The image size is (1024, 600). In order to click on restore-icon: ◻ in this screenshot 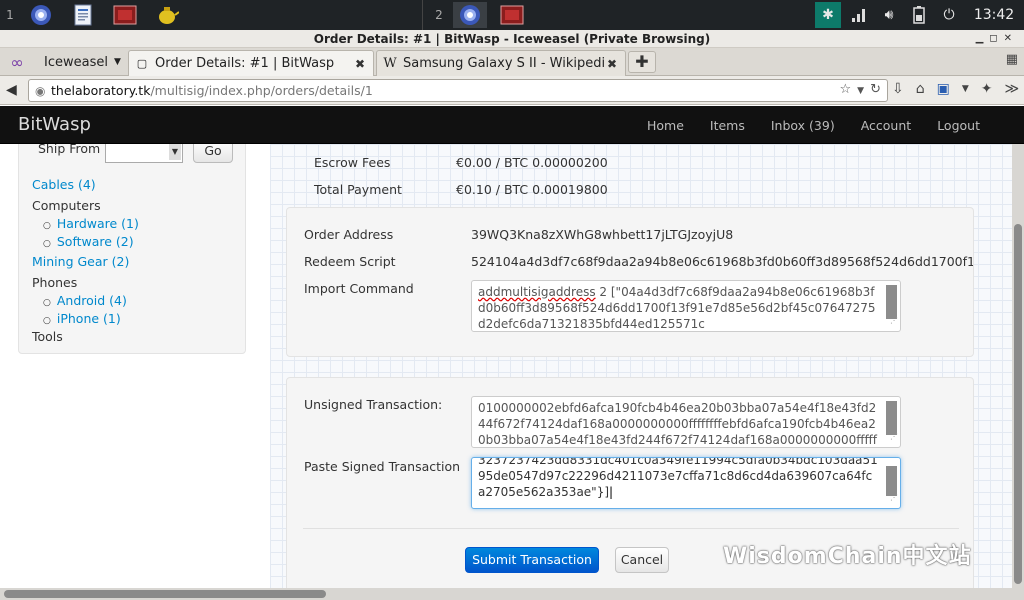, I will do `click(996, 38)`.